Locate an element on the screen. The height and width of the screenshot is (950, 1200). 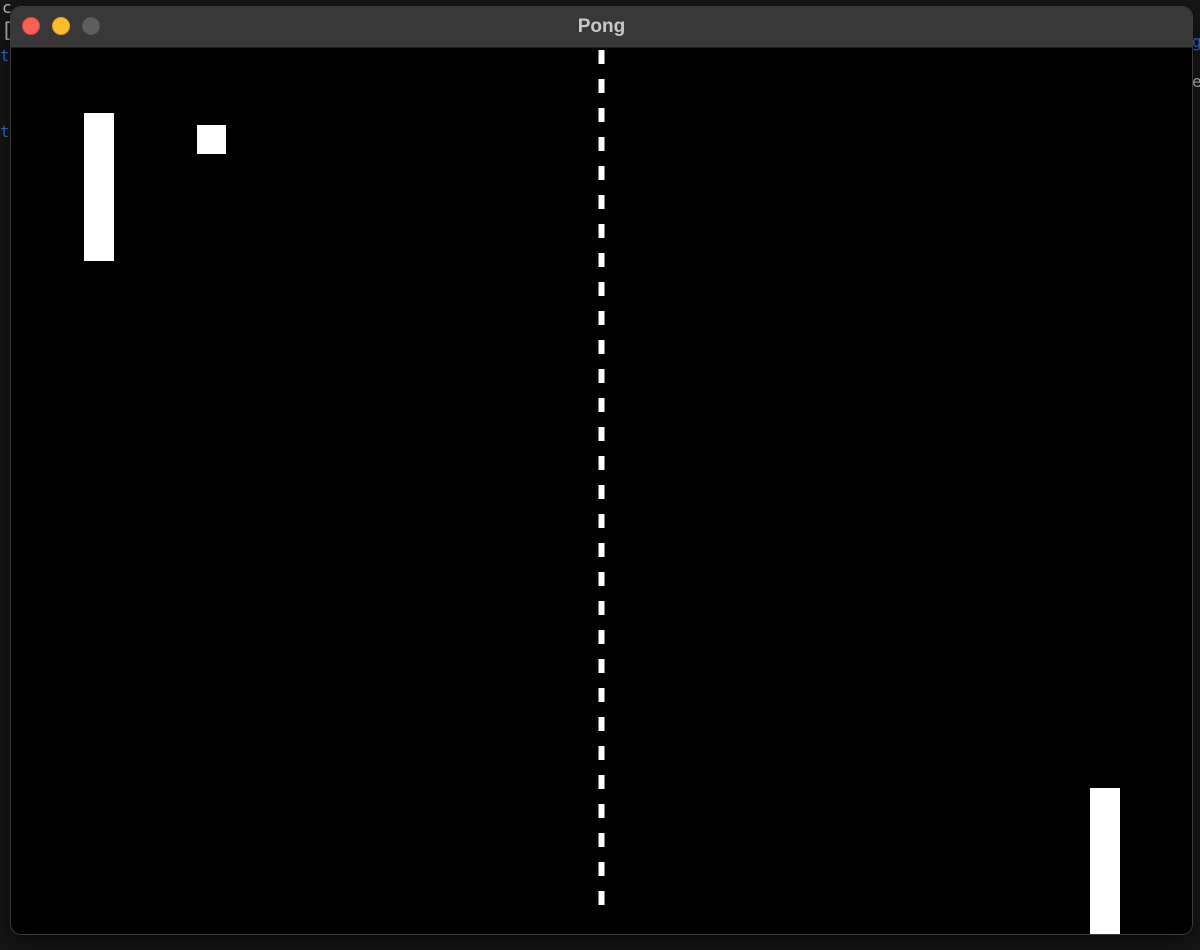
center-net is located at coordinates (601, 477).